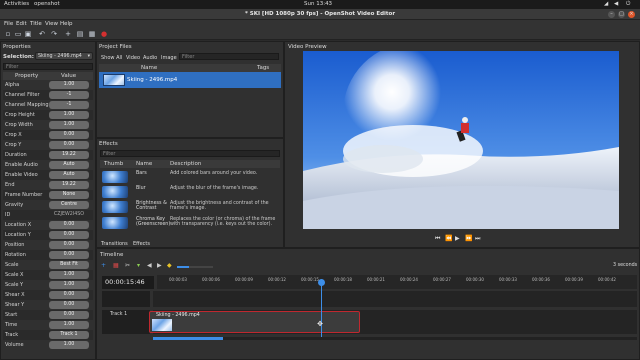 Image resolution: width=640 pixels, height=360 pixels. Describe the element at coordinates (21, 24) in the screenshot. I see `menu-edit: Edit` at that location.